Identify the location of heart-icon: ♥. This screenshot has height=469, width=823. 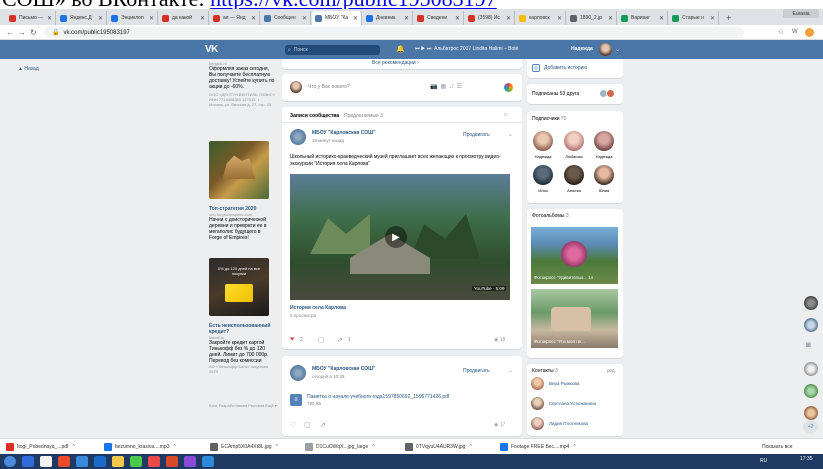
(292, 339).